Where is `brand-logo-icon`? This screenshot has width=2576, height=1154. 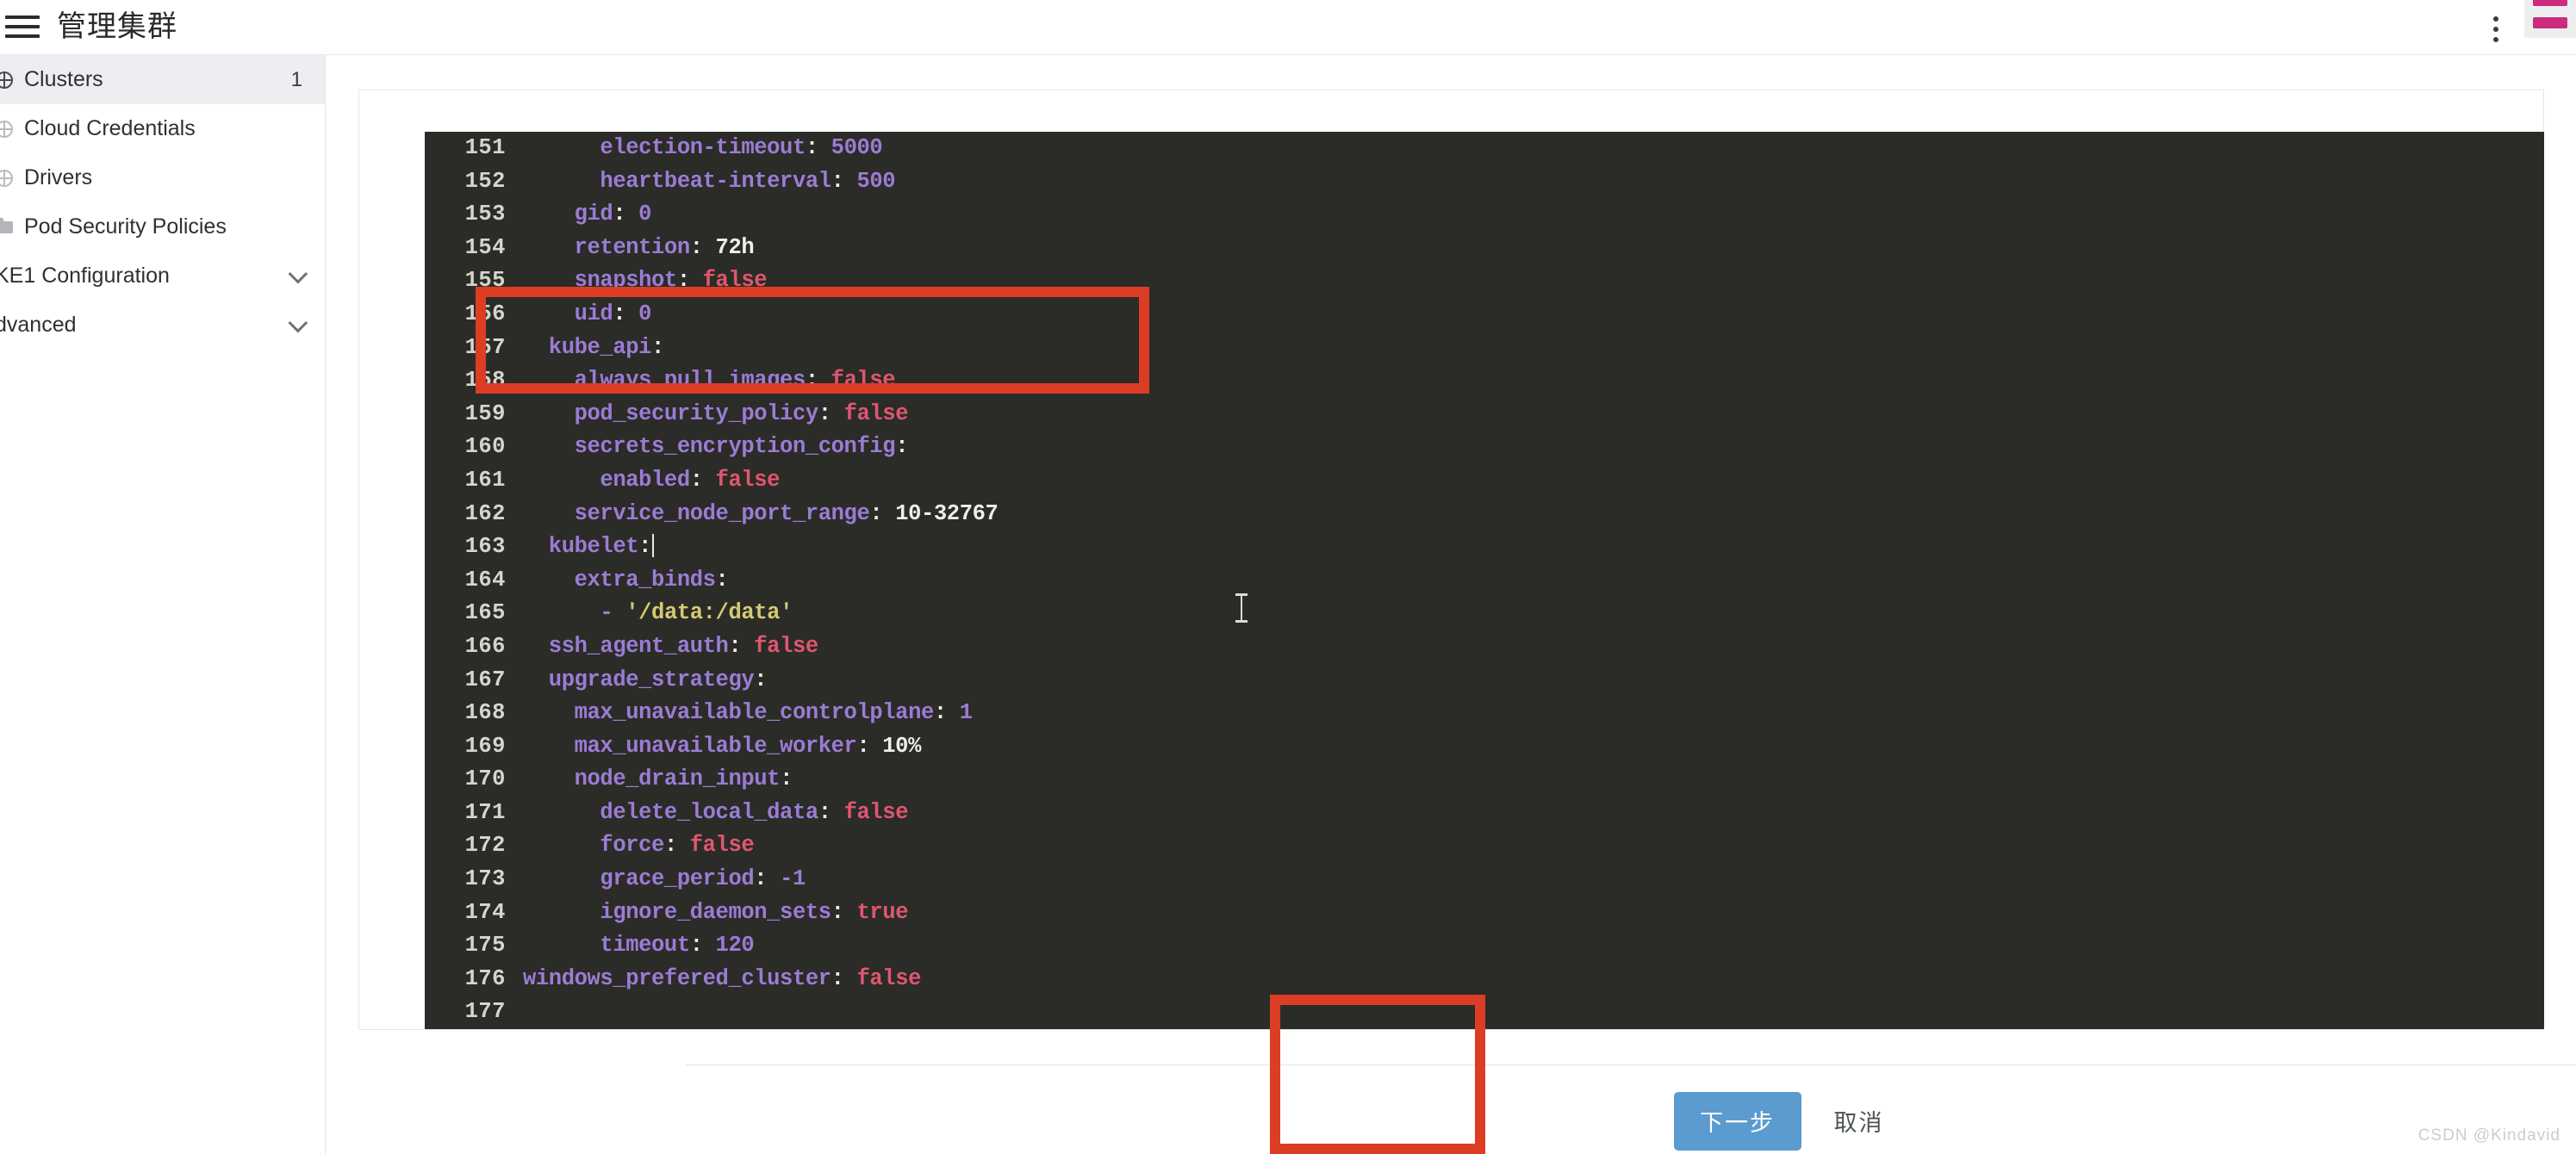
brand-logo-icon is located at coordinates (2550, 19).